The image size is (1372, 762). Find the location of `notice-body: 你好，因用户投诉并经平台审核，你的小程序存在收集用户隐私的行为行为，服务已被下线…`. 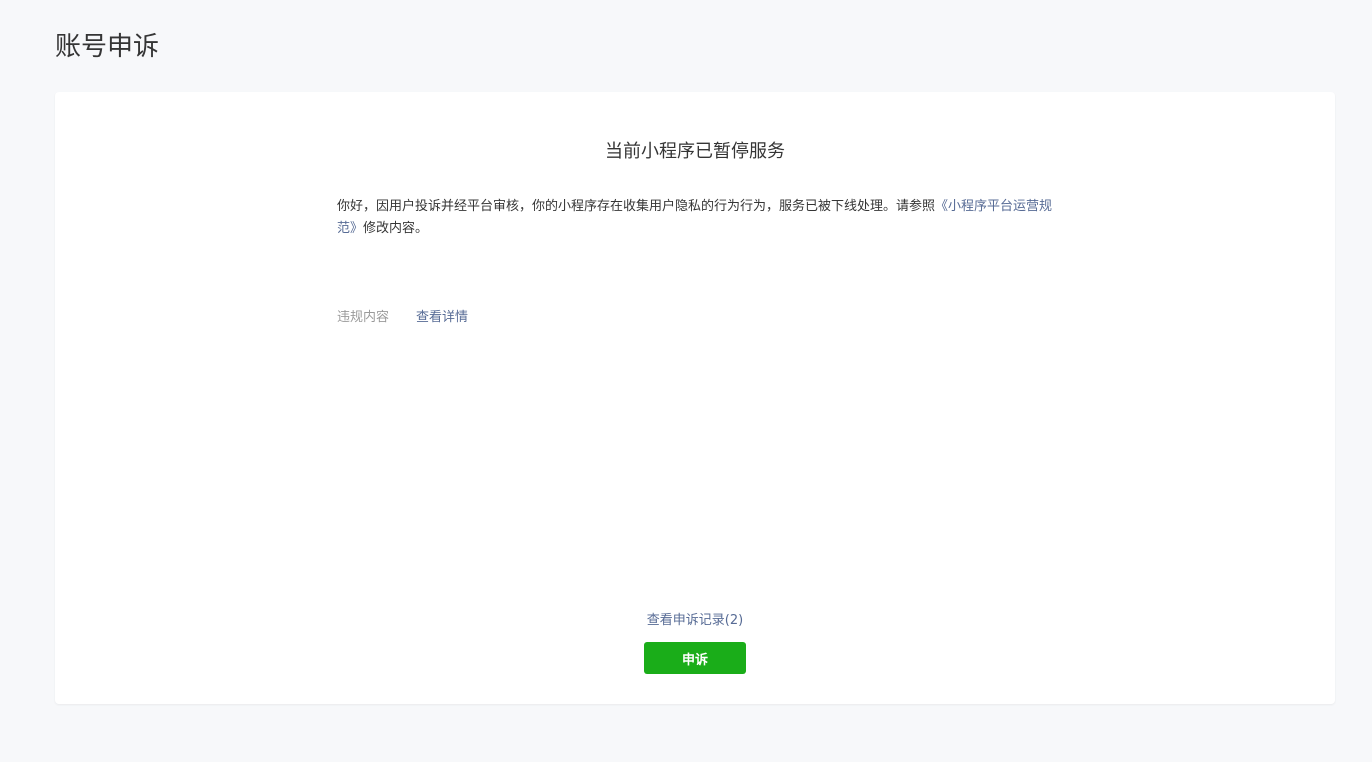

notice-body: 你好，因用户投诉并经平台审核，你的小程序存在收集用户隐私的行为行为，服务已被下线… is located at coordinates (695, 218).